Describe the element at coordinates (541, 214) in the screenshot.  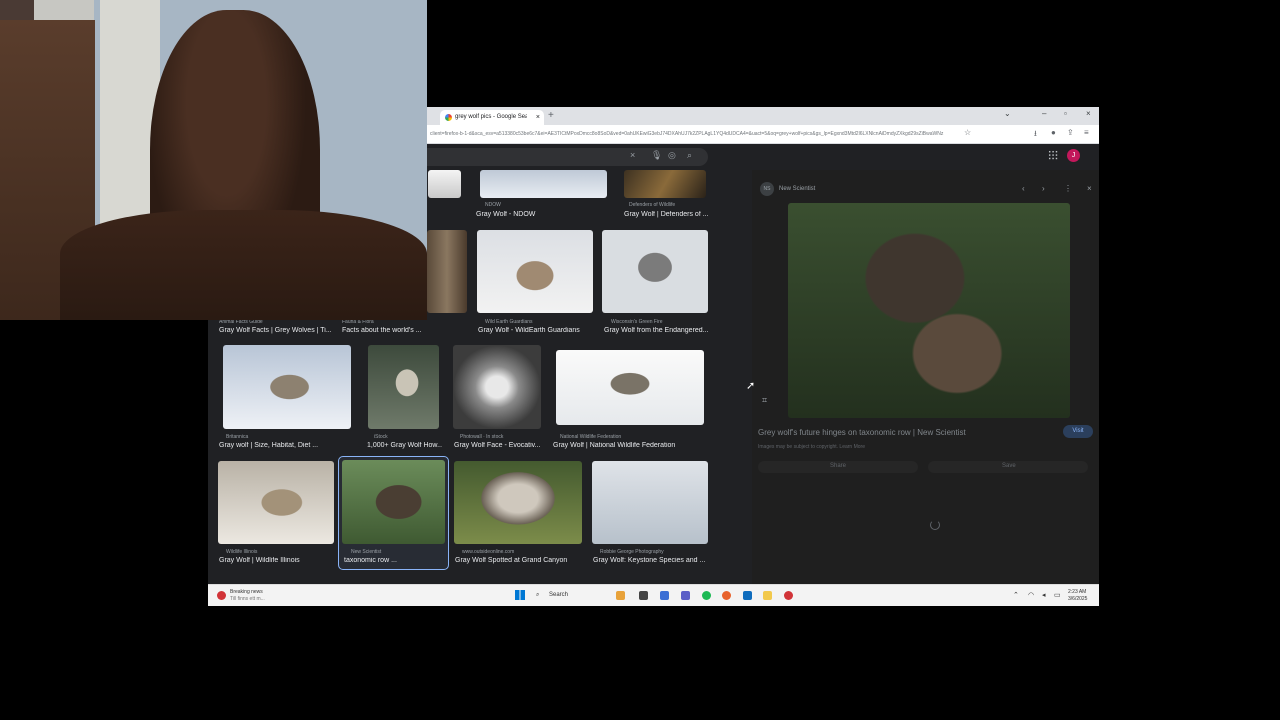
I see `result-caption: Gray Wolf - NDOW` at that location.